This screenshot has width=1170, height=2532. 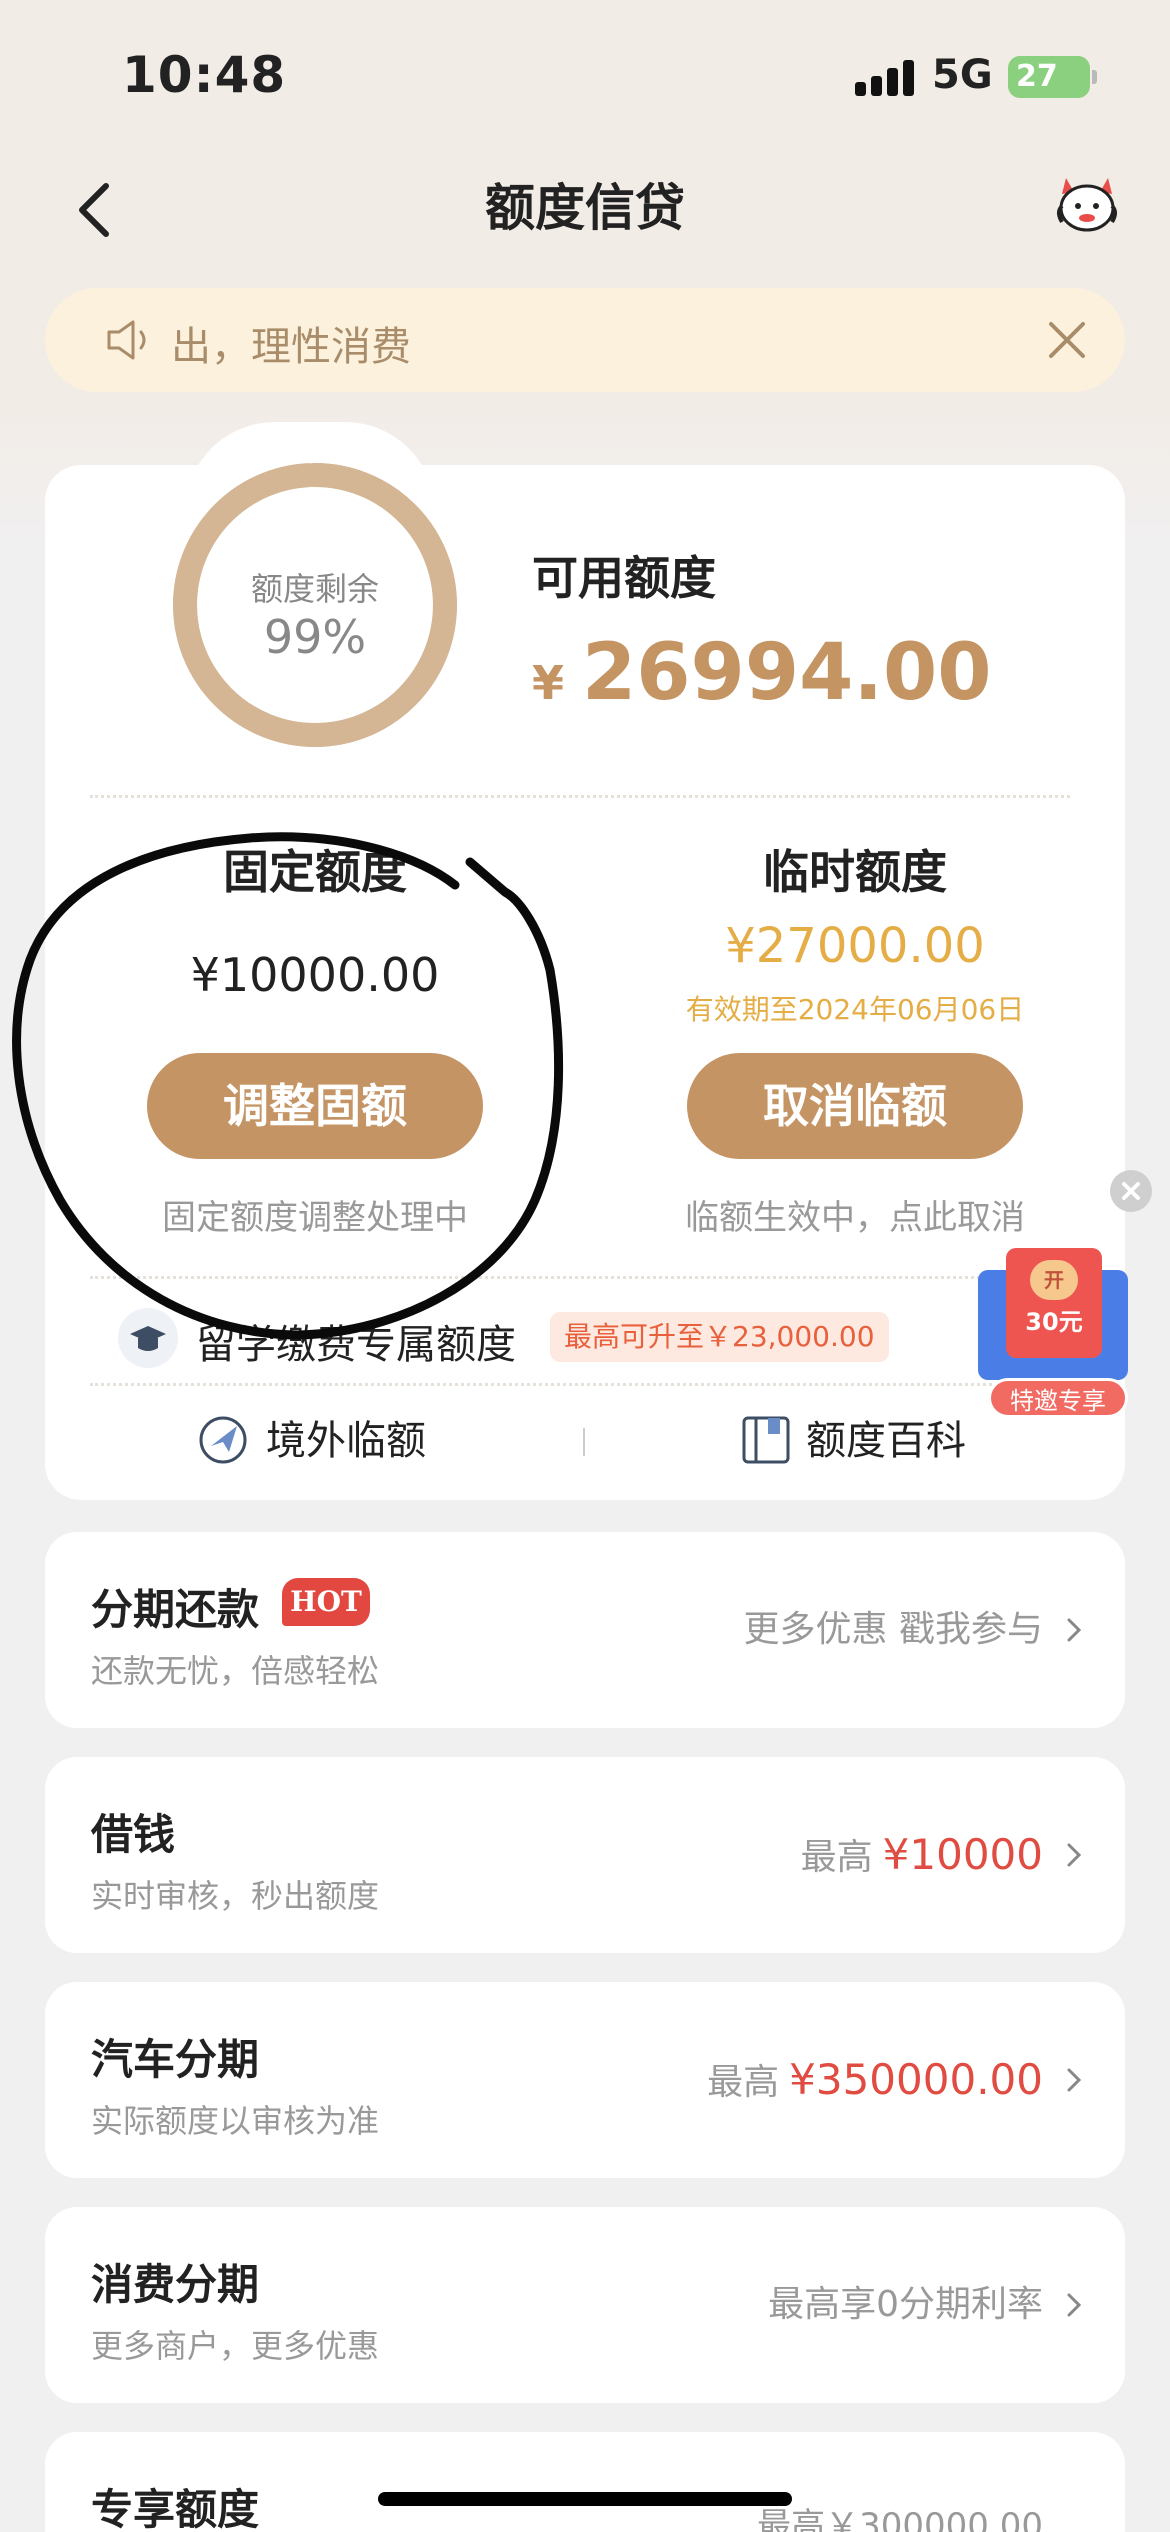 What do you see at coordinates (548, 683) in the screenshot?
I see `currency-symbol: ¥` at bounding box center [548, 683].